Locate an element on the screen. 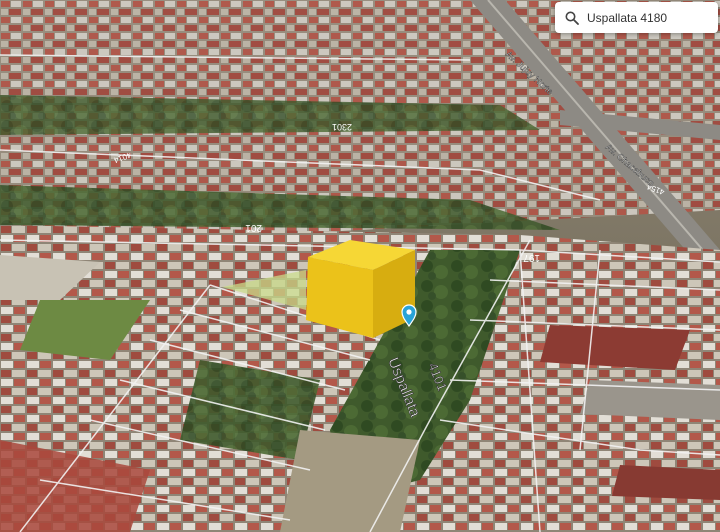 This screenshot has width=720, height=532. block-number: 2301 is located at coordinates (342, 127).